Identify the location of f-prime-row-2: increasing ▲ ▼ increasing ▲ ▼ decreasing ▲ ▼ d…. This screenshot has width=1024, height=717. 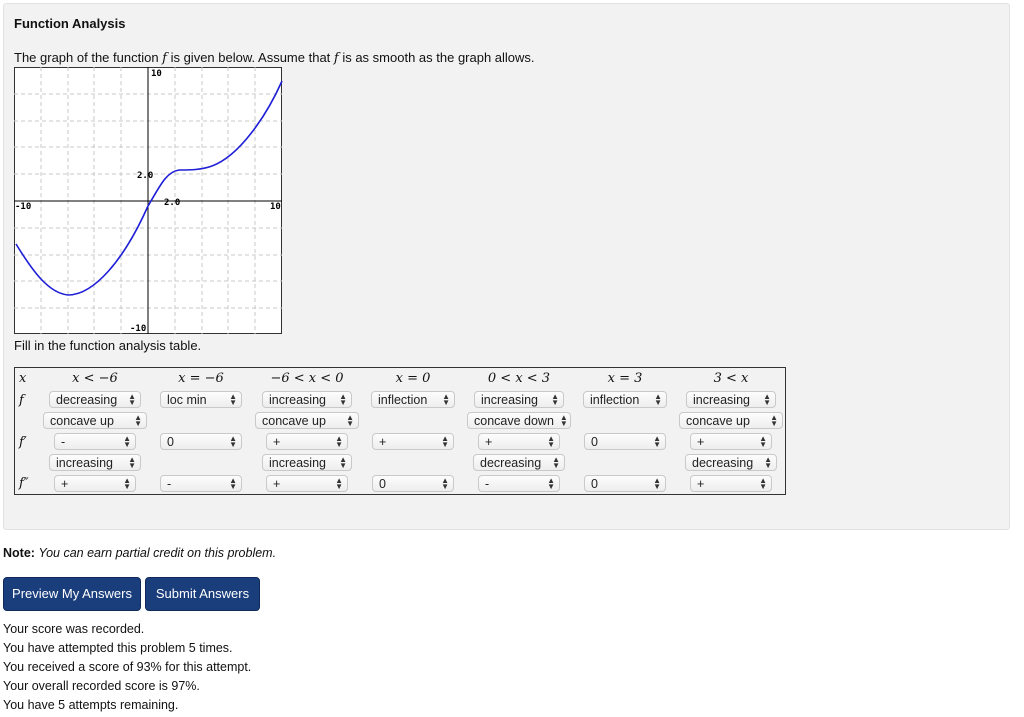
(400, 462).